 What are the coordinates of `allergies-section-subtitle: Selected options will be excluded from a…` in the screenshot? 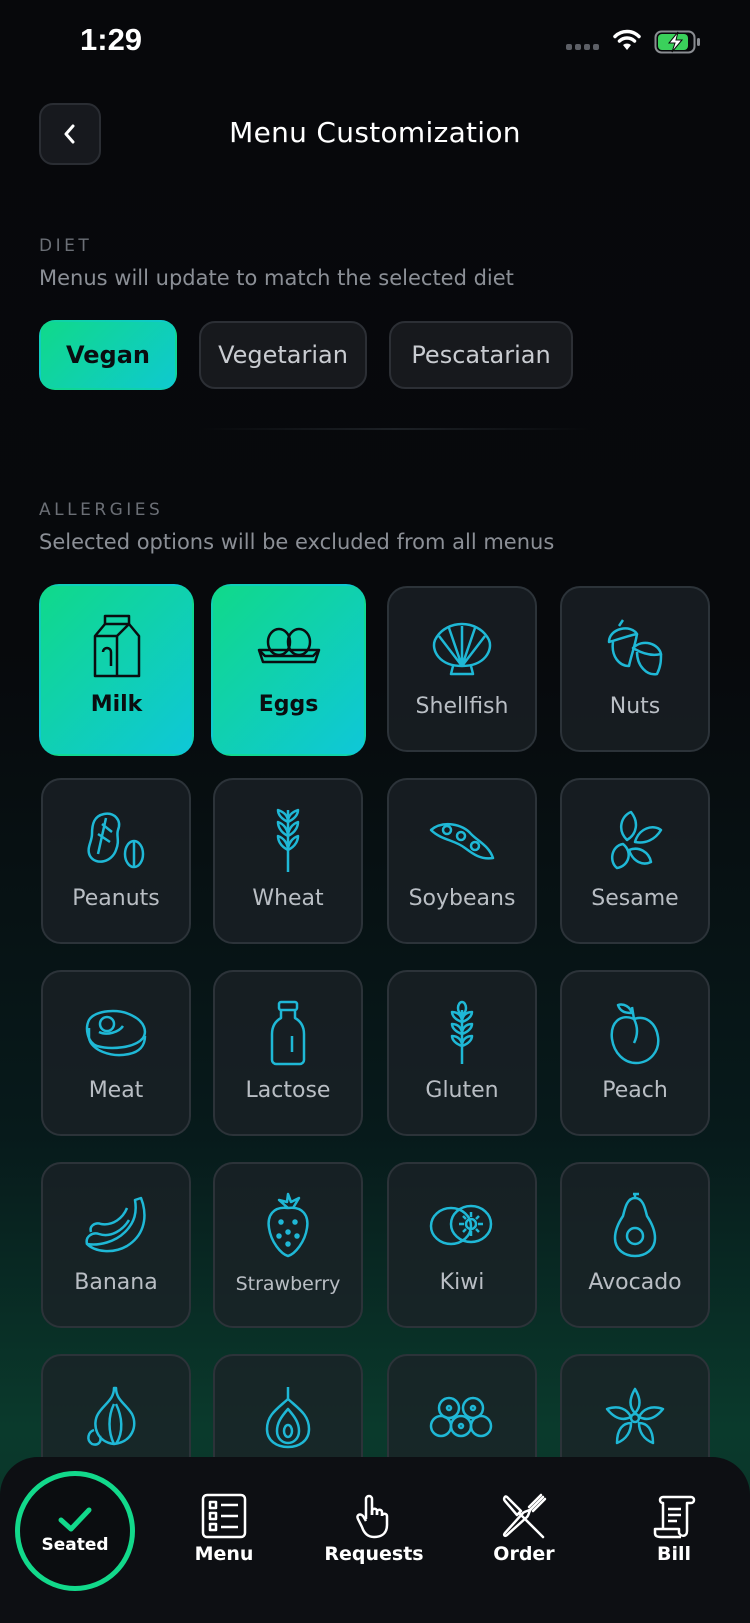 It's located at (297, 542).